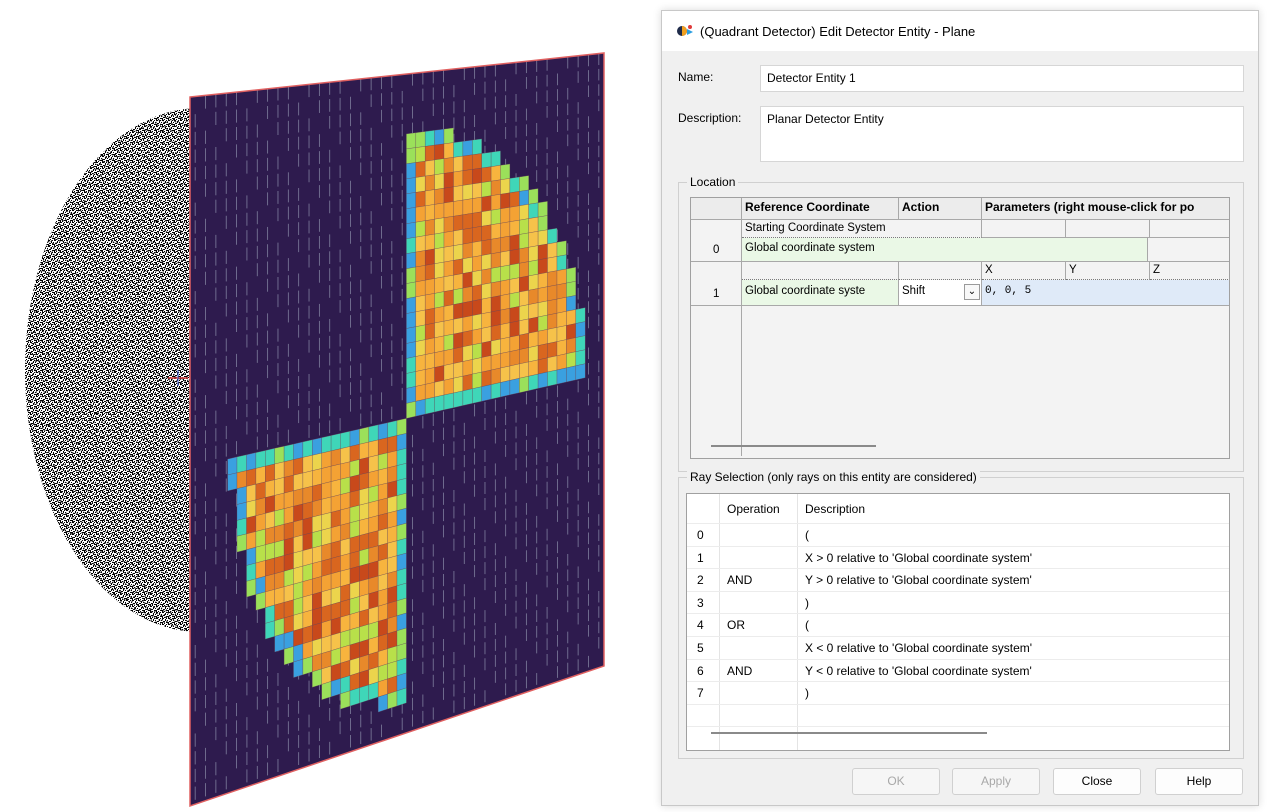 Image resolution: width=1269 pixels, height=812 pixels. I want to click on ray-row-7: 7), so click(958, 693).